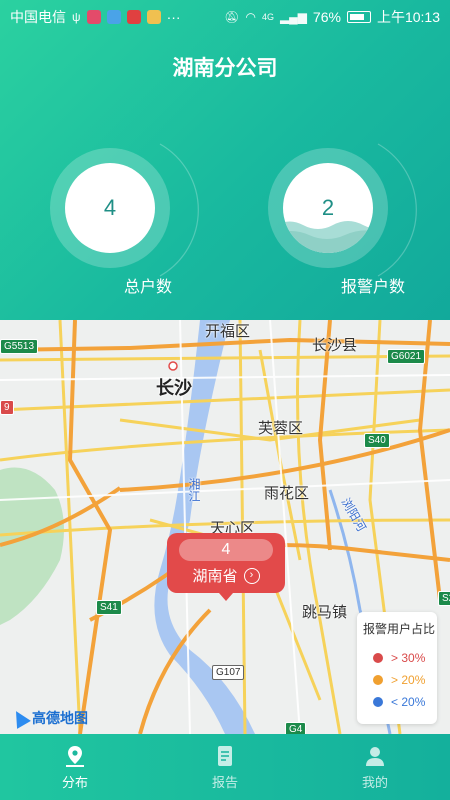  I want to click on road-tag: G107, so click(228, 672).